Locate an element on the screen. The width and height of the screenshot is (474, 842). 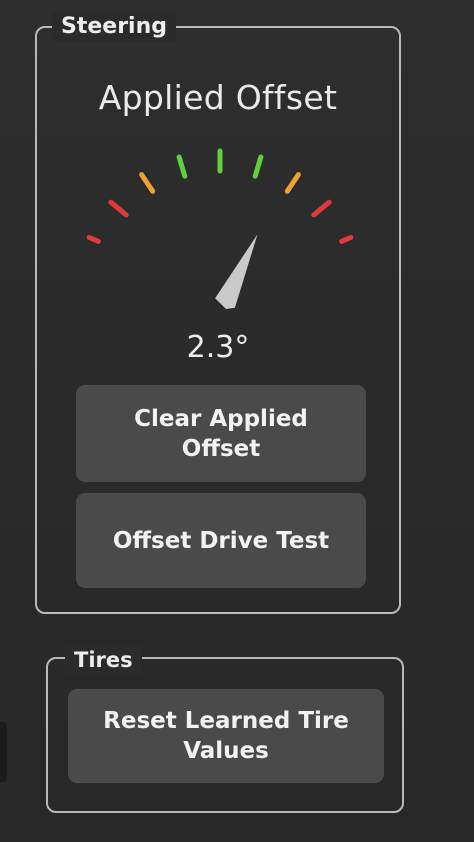
clear-applied-offset-button: Clear Applied Offset is located at coordinates (221, 433).